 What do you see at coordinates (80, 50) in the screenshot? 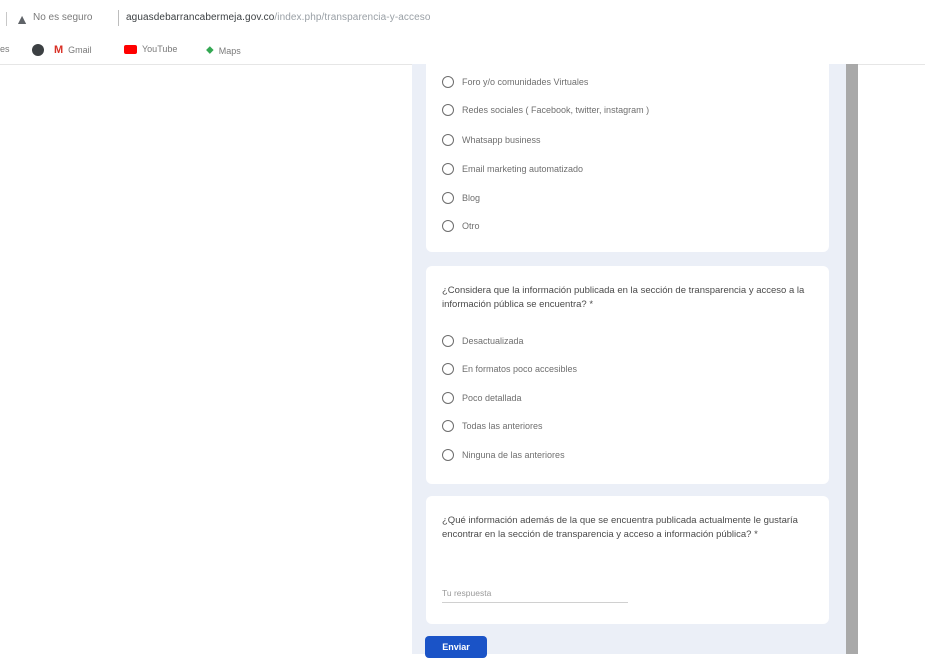
I see `bookmark-label: Gmail` at bounding box center [80, 50].